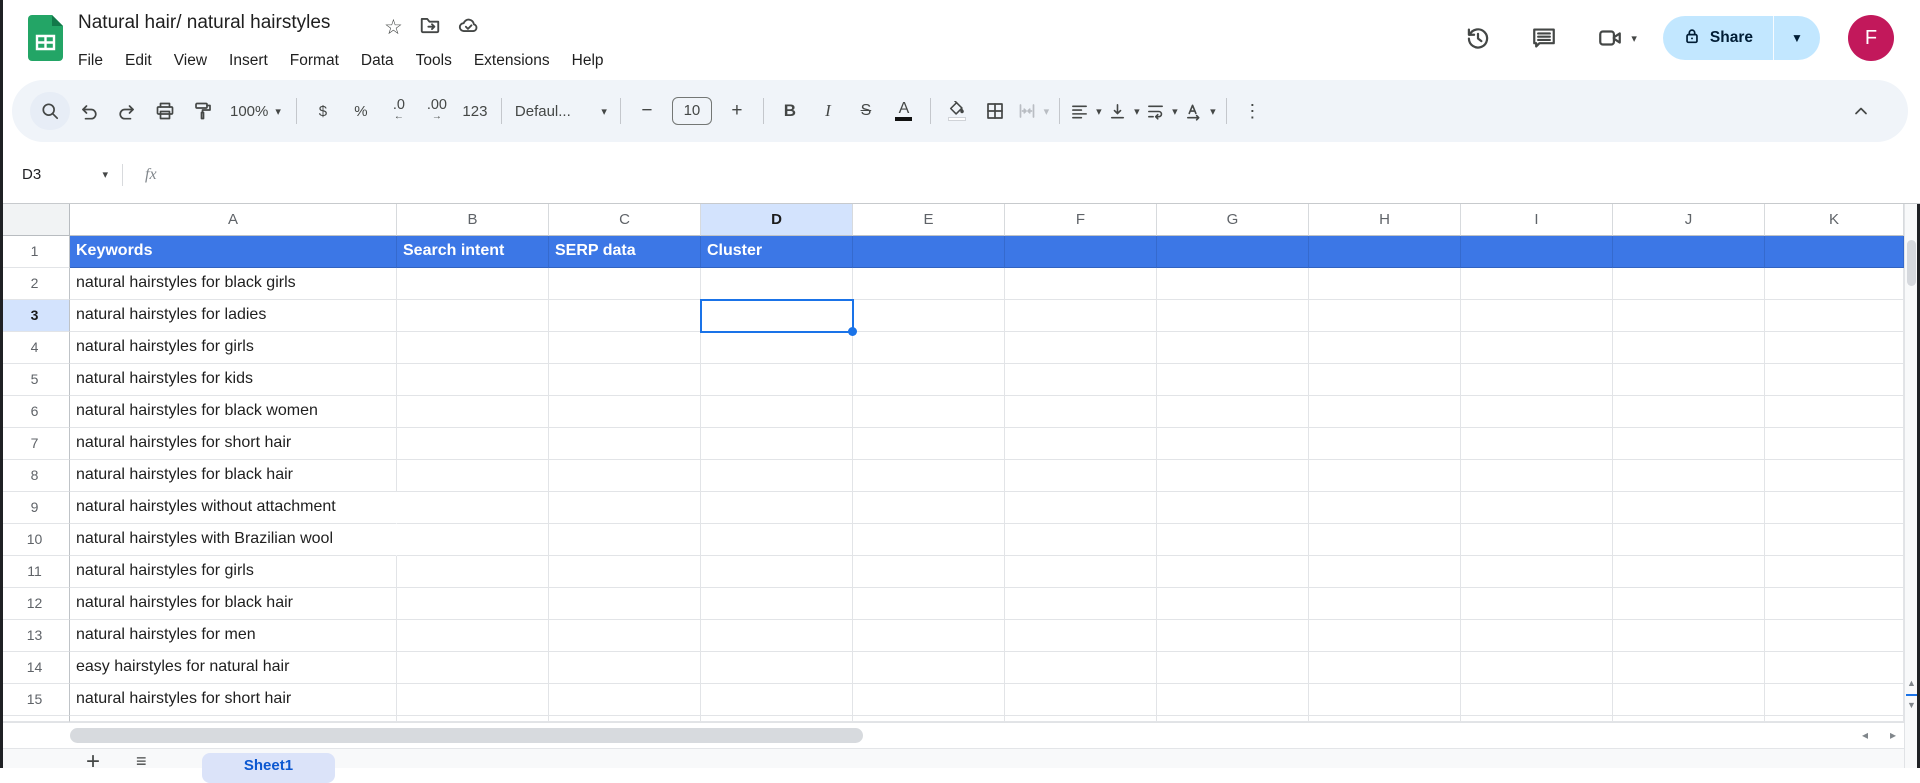 This screenshot has height=783, width=1920. I want to click on cell-G2, so click(1233, 284).